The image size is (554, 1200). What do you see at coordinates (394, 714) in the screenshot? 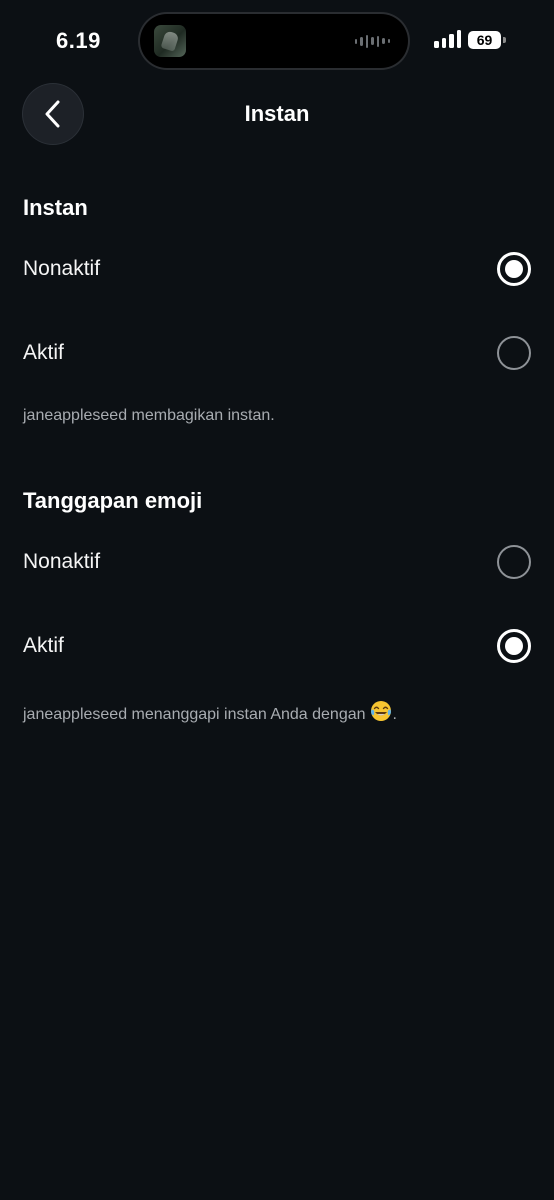
I see `caption-end: .` at bounding box center [394, 714].